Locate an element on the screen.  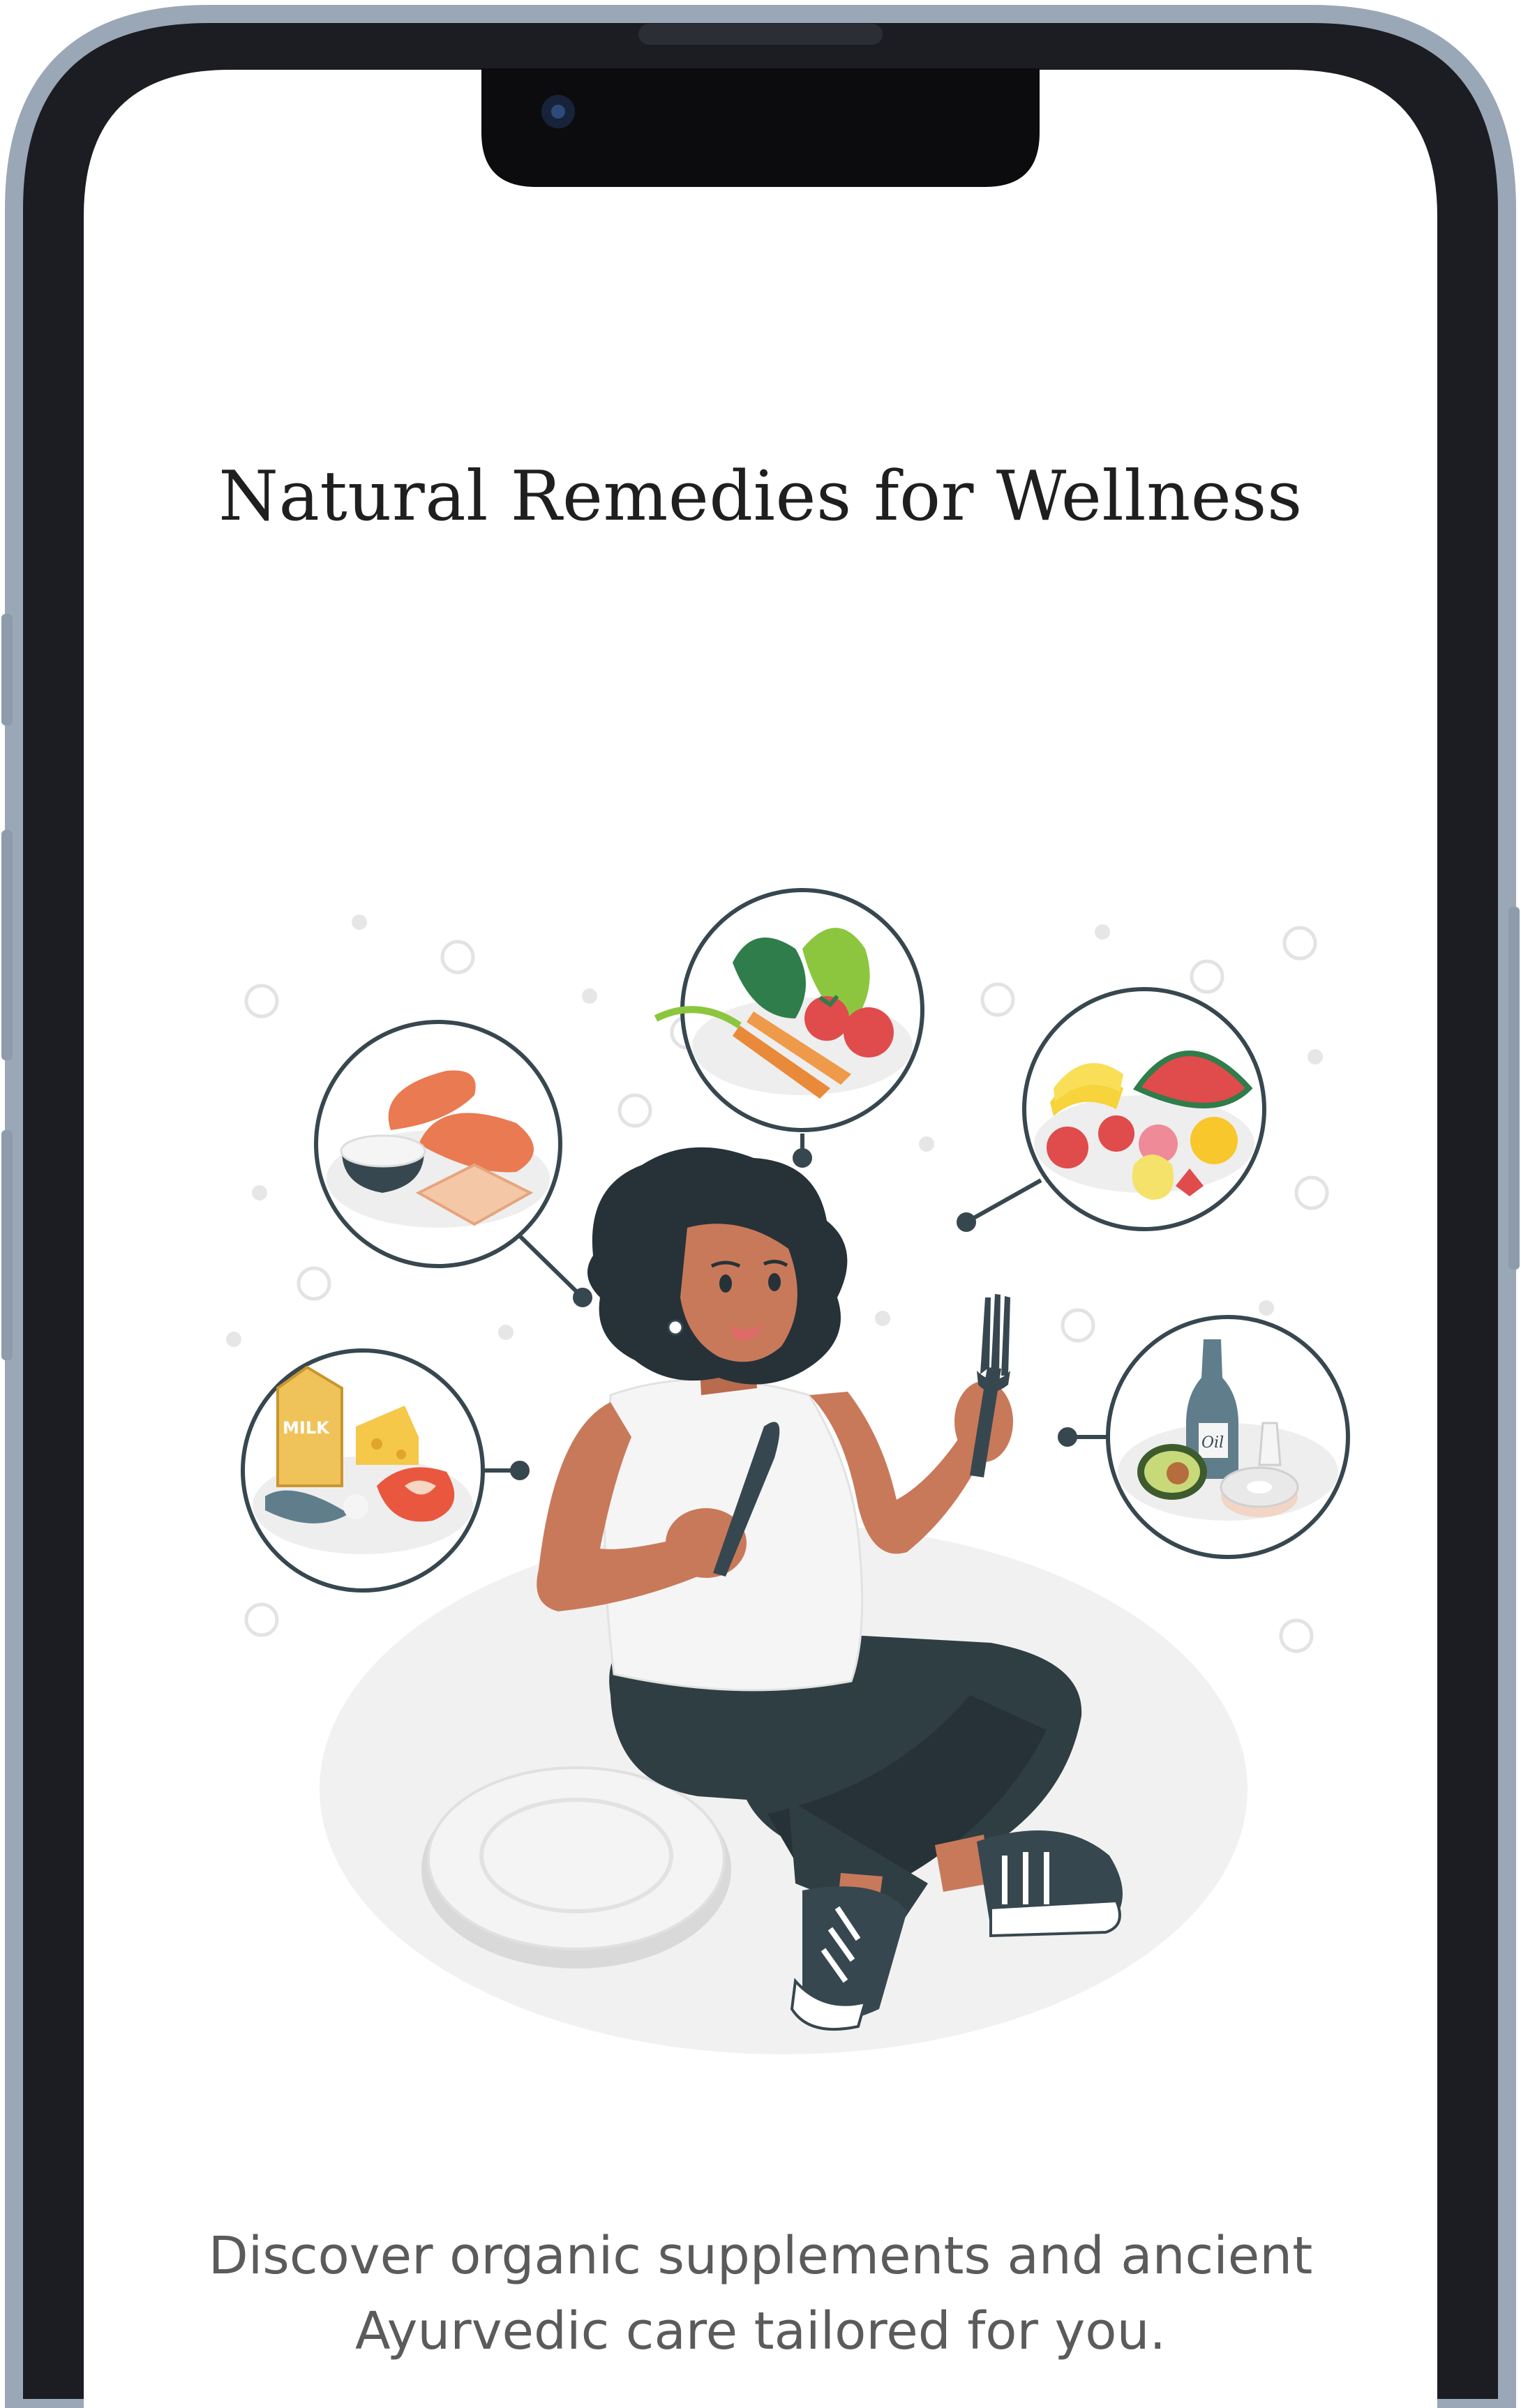
action-button is located at coordinates (7, 669).